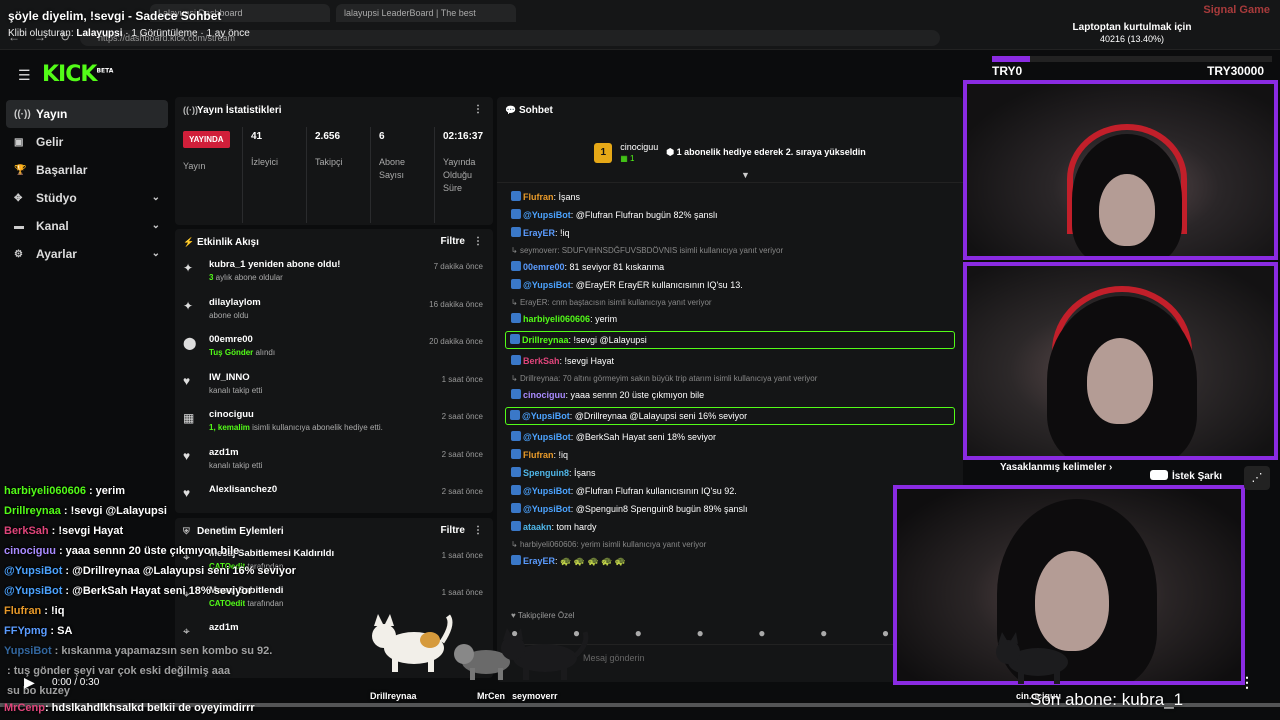  What do you see at coordinates (50, 142) in the screenshot?
I see `sidebar-item-label: Gelir` at bounding box center [50, 142].